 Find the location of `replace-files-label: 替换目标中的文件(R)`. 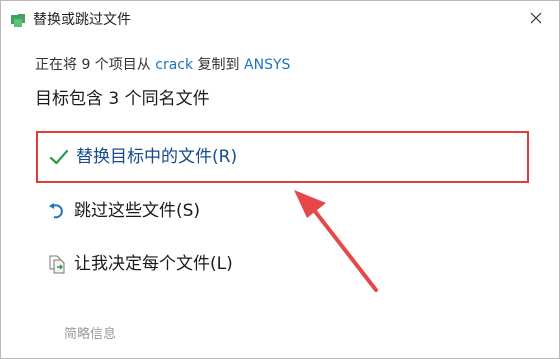

replace-files-label: 替换目标中的文件(R) is located at coordinates (157, 157).